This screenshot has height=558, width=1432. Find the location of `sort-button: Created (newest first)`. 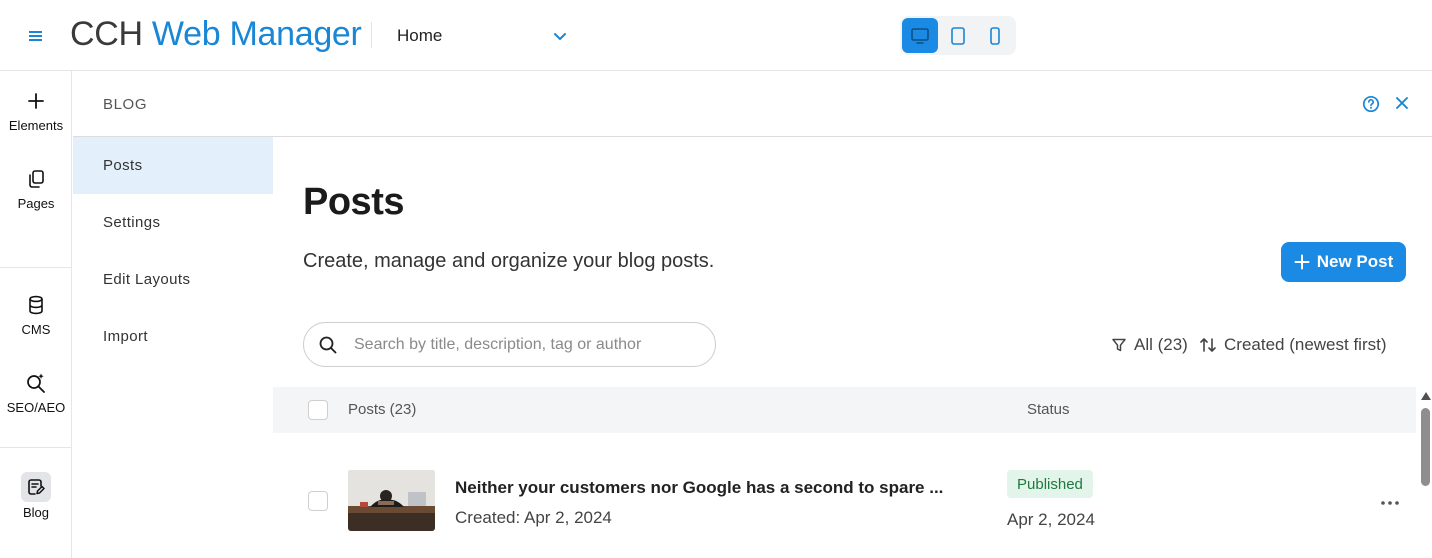

sort-button: Created (newest first) is located at coordinates (1293, 345).